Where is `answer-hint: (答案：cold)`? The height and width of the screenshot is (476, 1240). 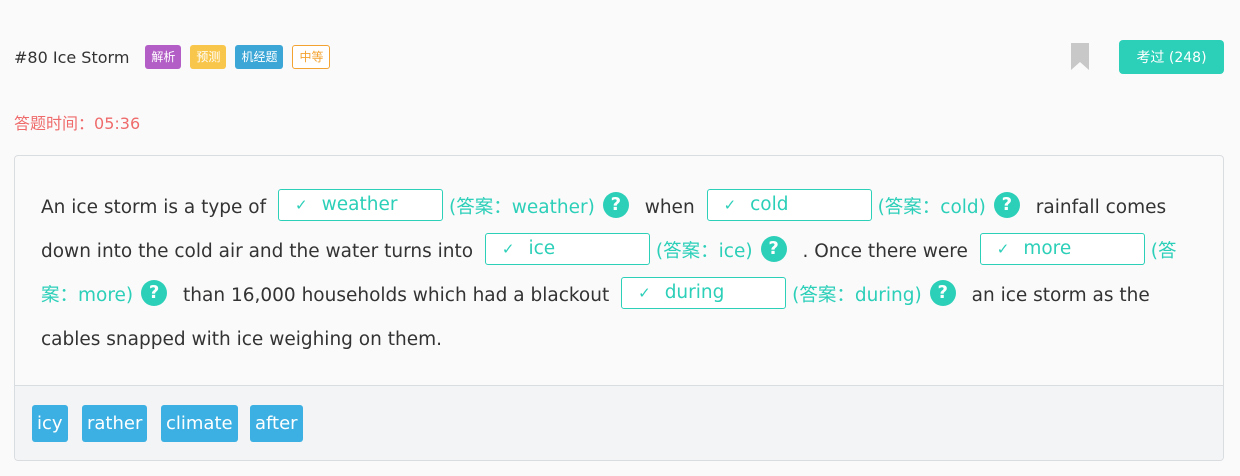 answer-hint: (答案：cold) is located at coordinates (931, 207).